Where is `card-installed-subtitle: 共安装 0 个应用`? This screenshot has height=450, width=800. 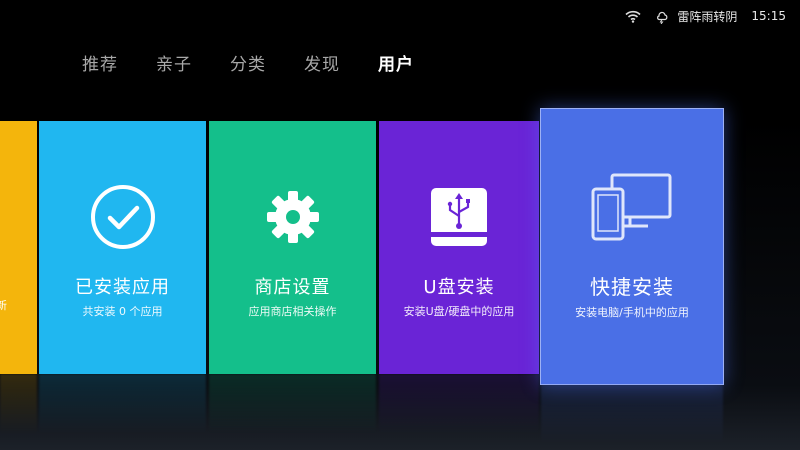
card-installed-subtitle: 共安装 0 个应用 is located at coordinates (122, 311).